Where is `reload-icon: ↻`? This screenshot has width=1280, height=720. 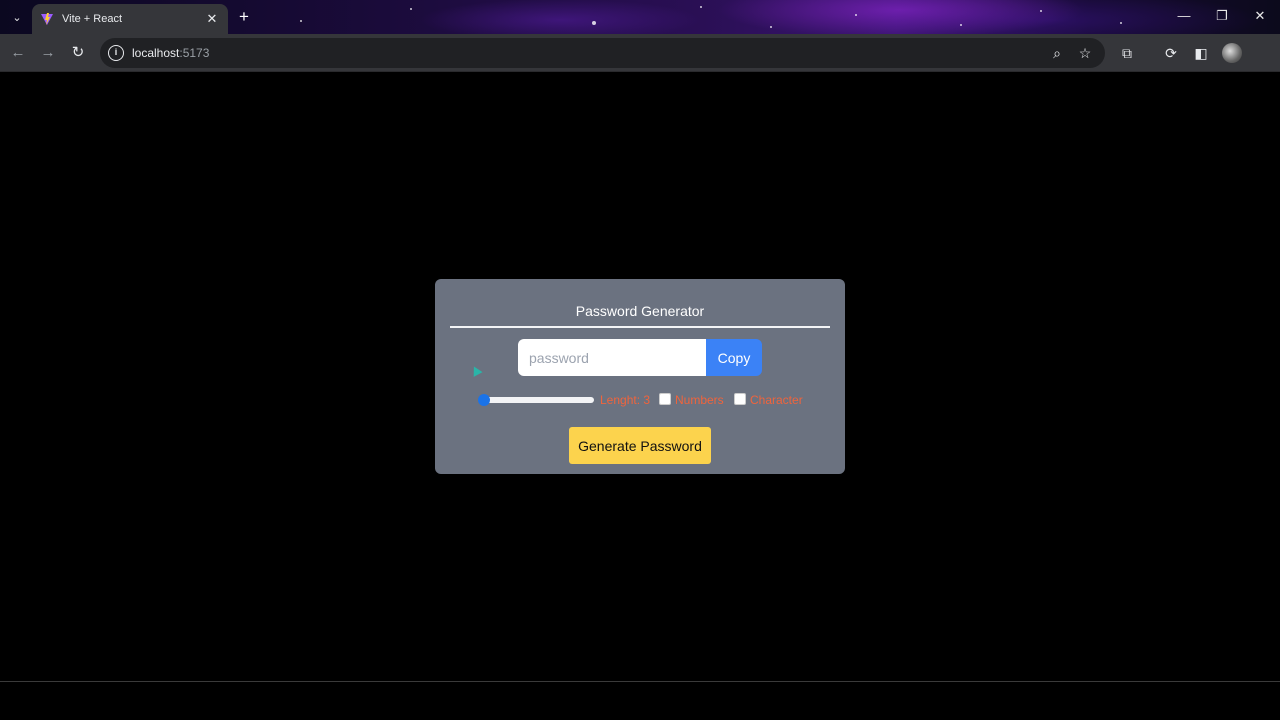
reload-icon: ↻ is located at coordinates (78, 53).